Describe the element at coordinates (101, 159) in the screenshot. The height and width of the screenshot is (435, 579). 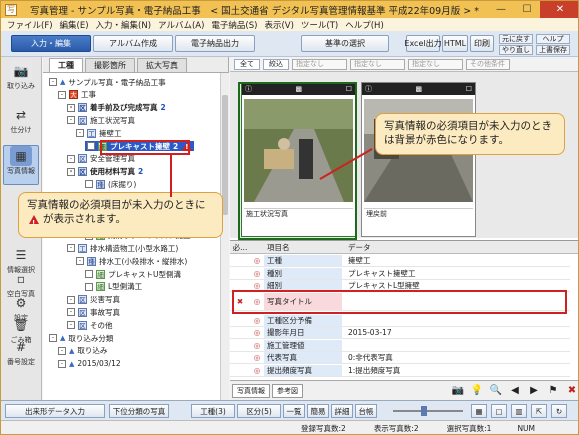
I see `tree-node: - 区安全管理写真` at that location.